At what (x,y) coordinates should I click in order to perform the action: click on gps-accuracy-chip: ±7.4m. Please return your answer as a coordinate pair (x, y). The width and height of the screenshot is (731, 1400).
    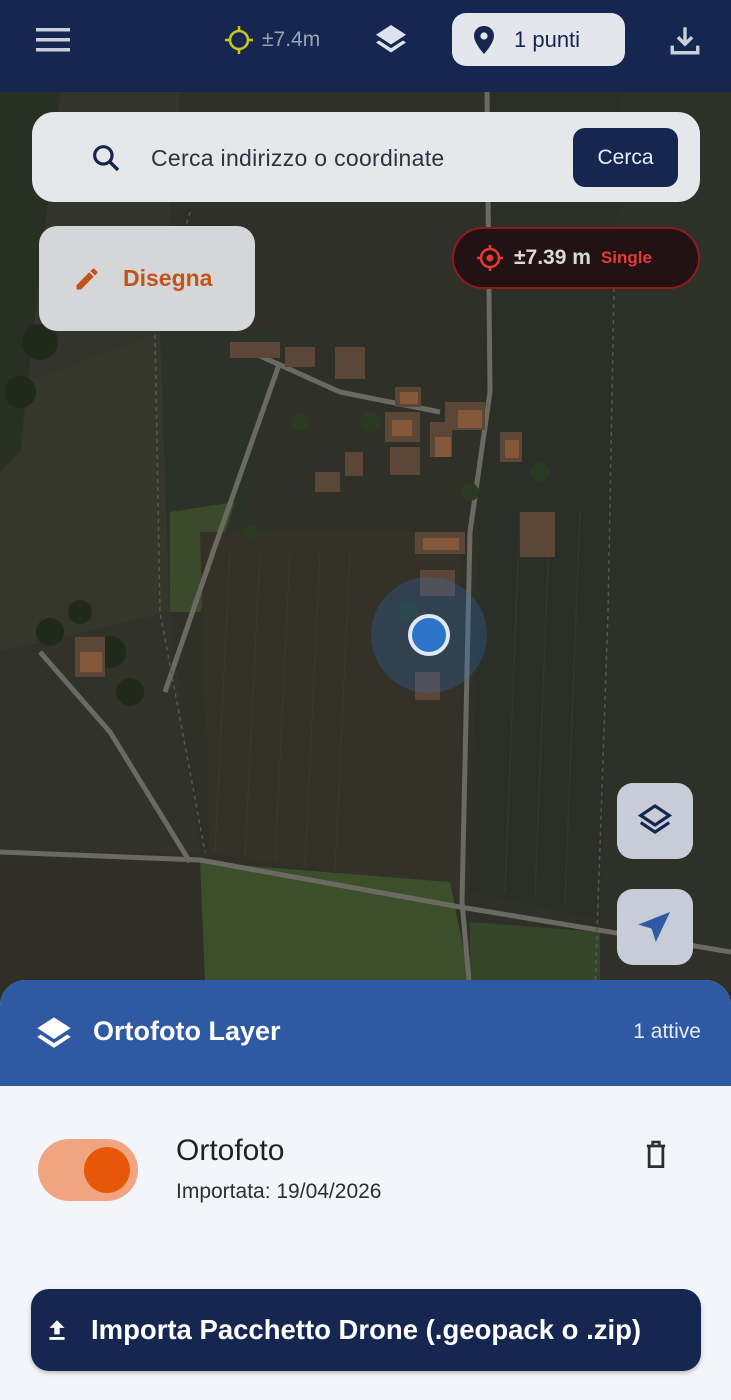
    Looking at the image, I should click on (272, 40).